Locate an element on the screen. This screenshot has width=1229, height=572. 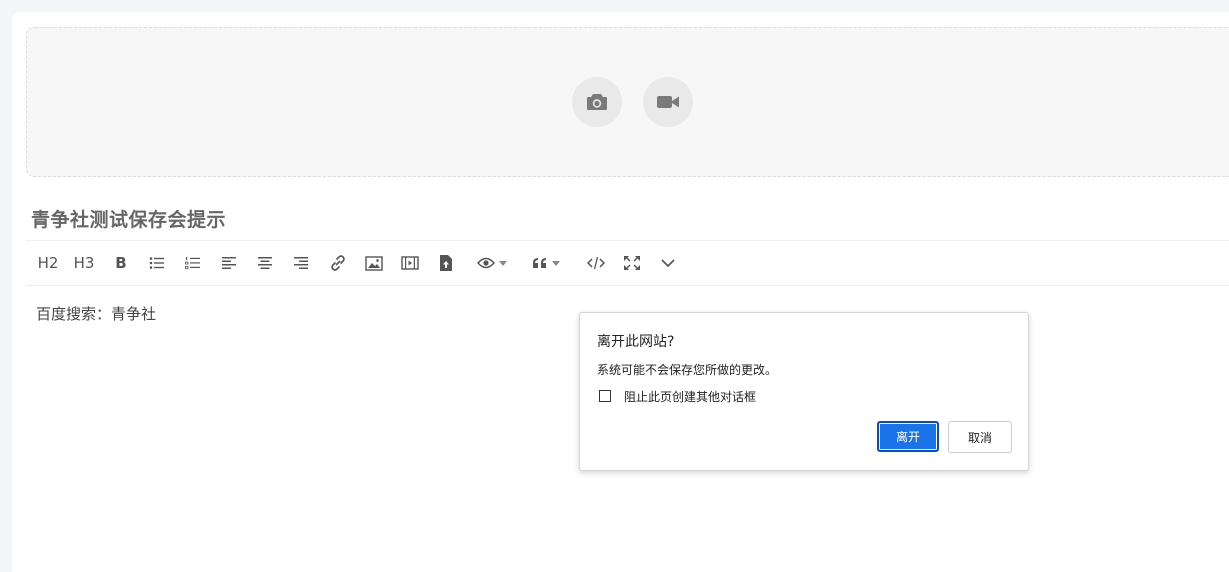
align-left-icon is located at coordinates (229, 263).